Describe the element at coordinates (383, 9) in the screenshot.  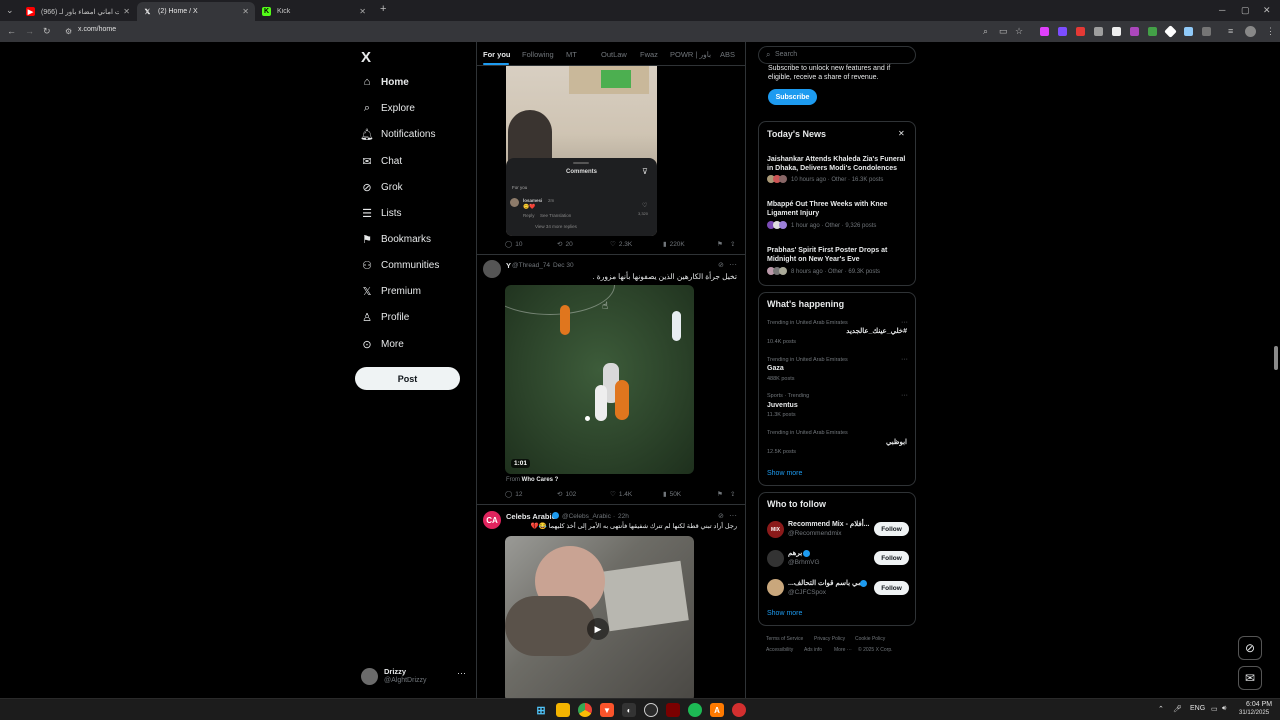
I see `new-tab-icon: +` at that location.